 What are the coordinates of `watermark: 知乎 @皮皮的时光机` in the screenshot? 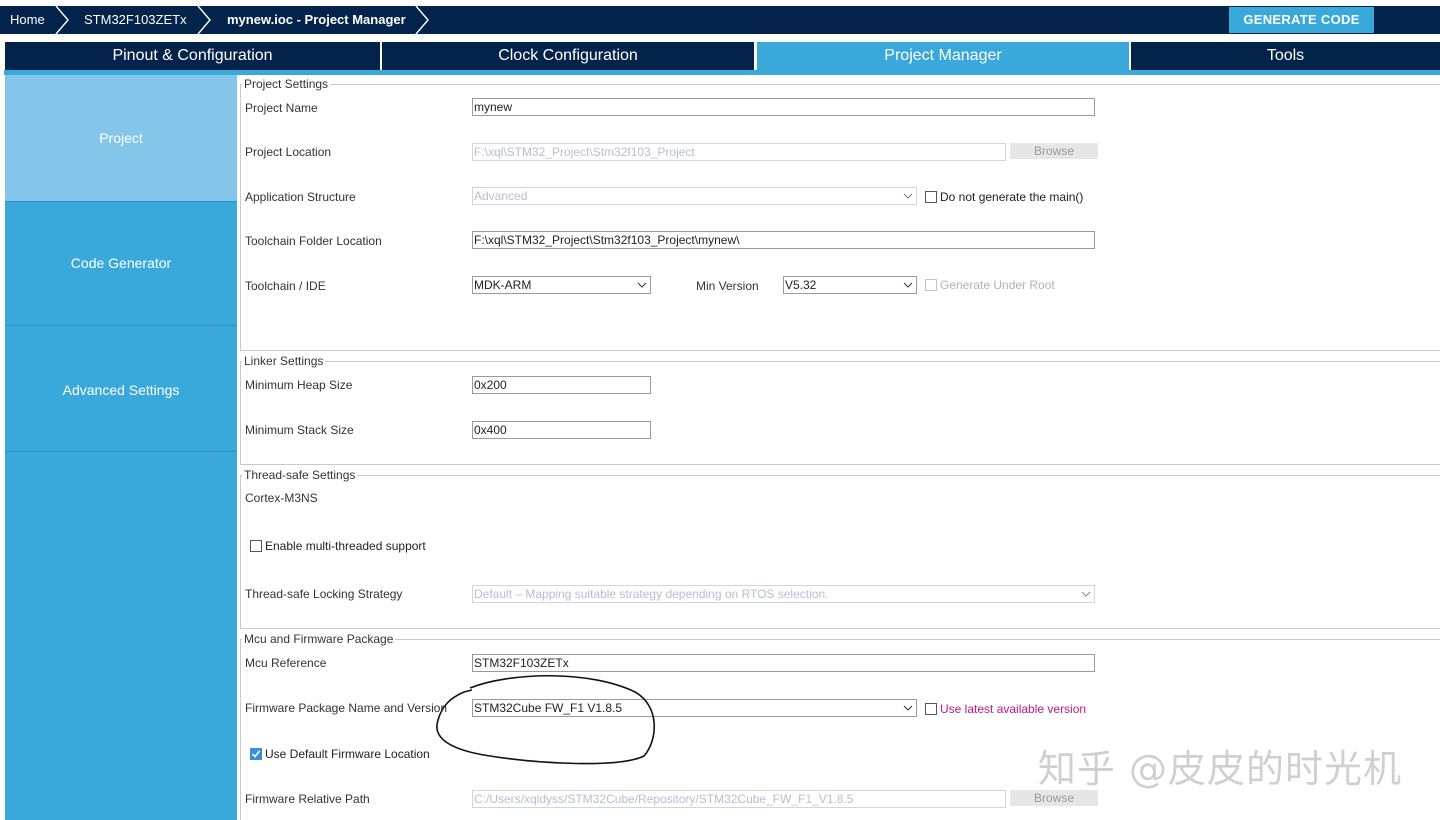 It's located at (1219, 769).